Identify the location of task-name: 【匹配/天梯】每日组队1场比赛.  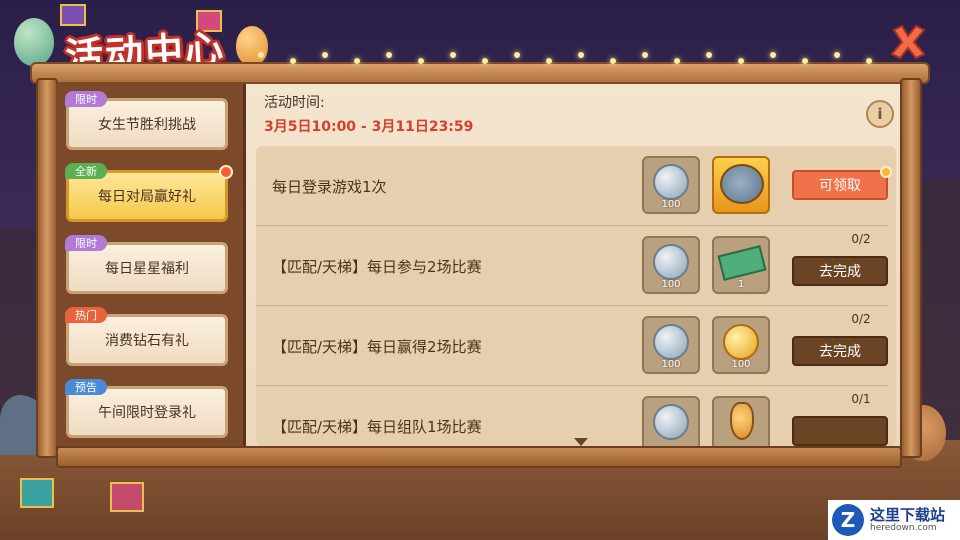
(377, 427).